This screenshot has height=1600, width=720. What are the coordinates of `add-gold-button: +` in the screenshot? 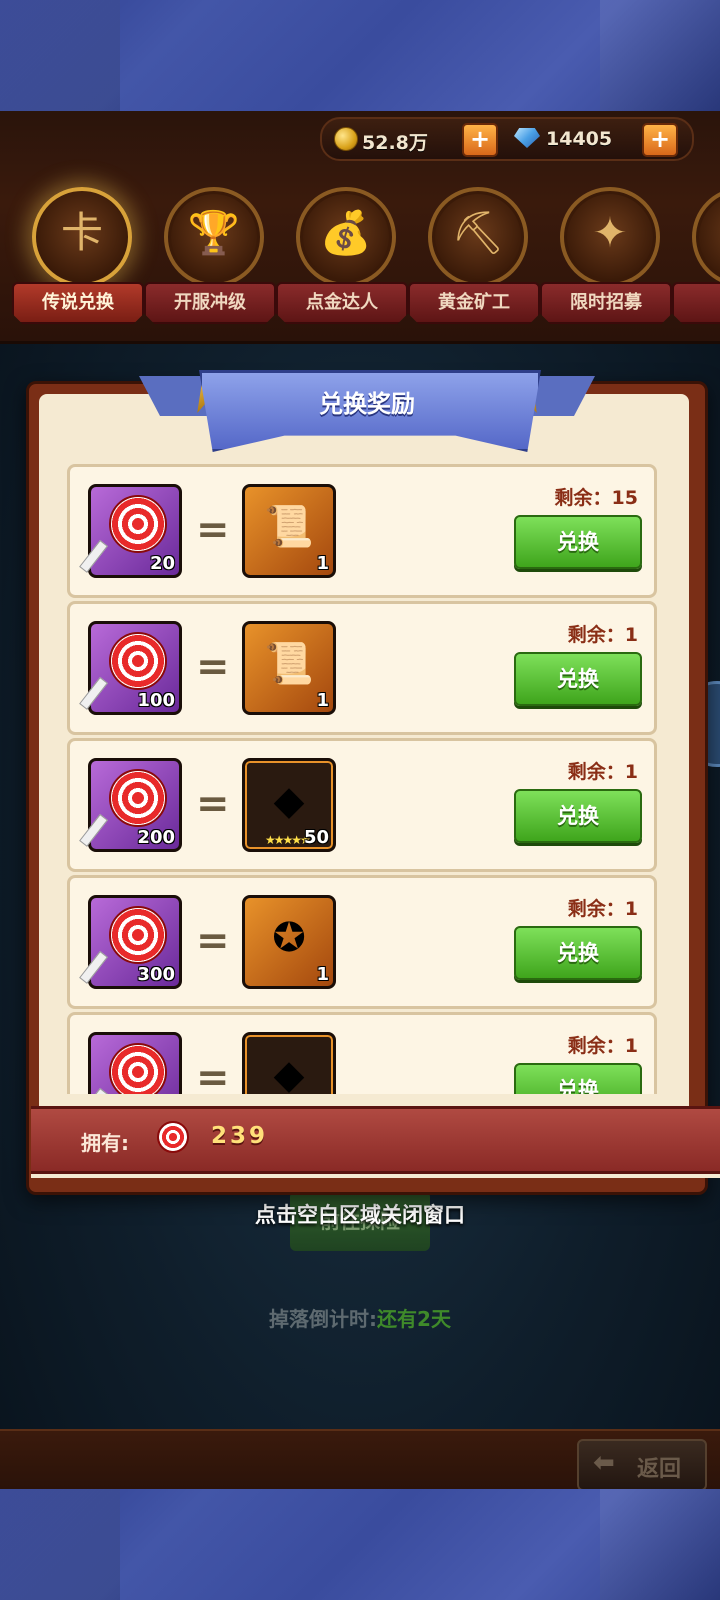 It's located at (480, 140).